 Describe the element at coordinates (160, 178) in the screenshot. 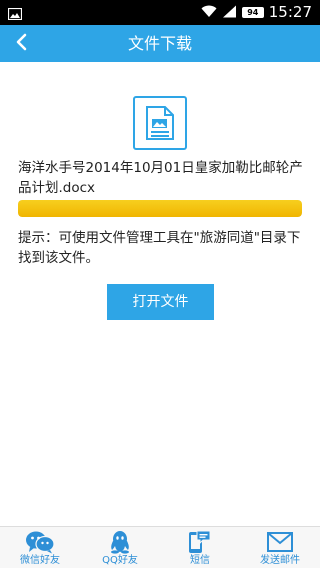

I see `file-name: 海洋水手号2014年10月01日皇家加勒比邮轮产品计划.docx` at that location.